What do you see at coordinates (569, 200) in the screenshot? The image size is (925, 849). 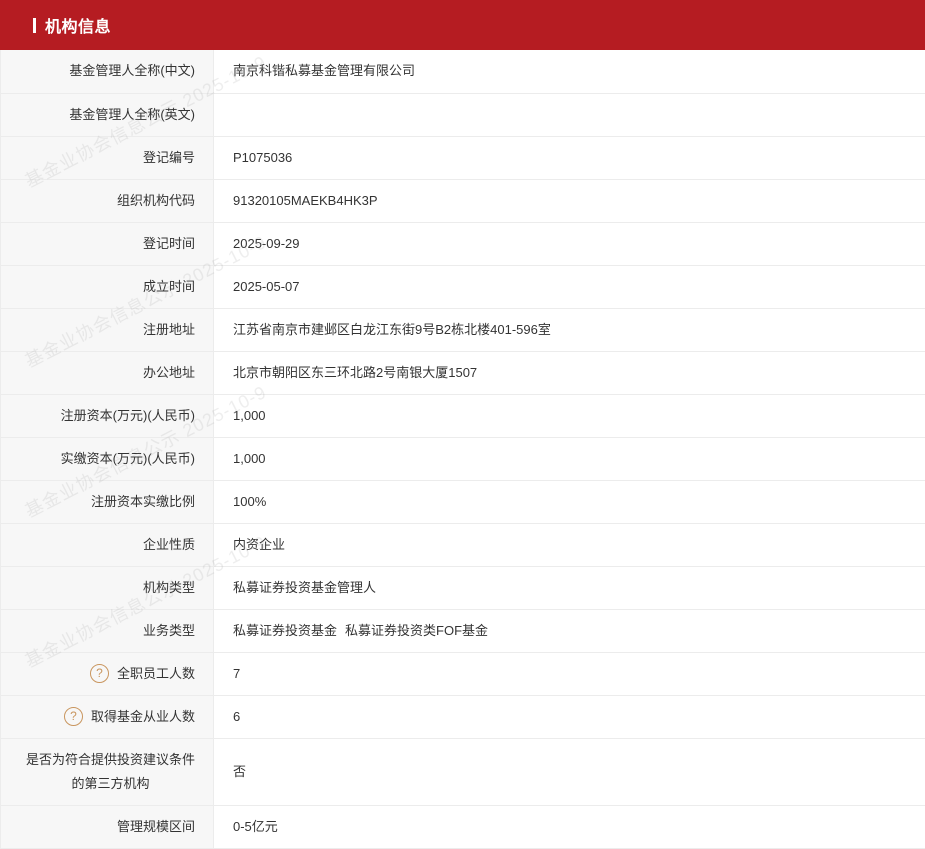 I see `row-value: 91320105MAEKB4HK3P` at bounding box center [569, 200].